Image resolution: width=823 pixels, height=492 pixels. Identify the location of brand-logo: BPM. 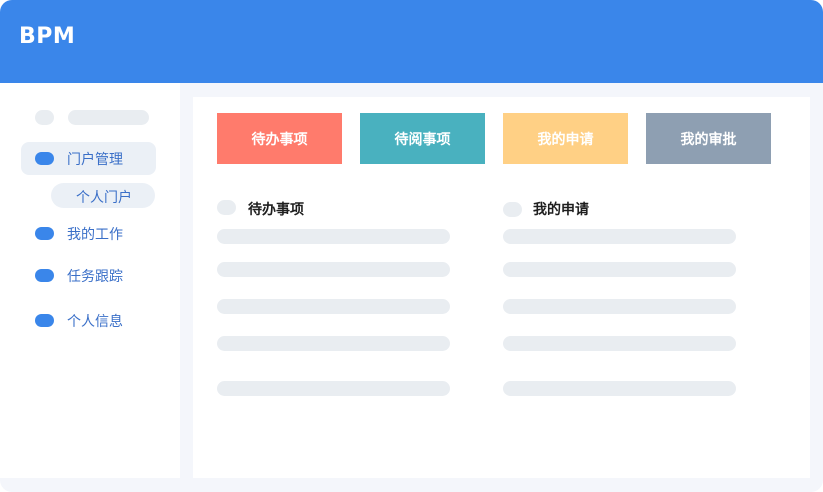
(47, 36).